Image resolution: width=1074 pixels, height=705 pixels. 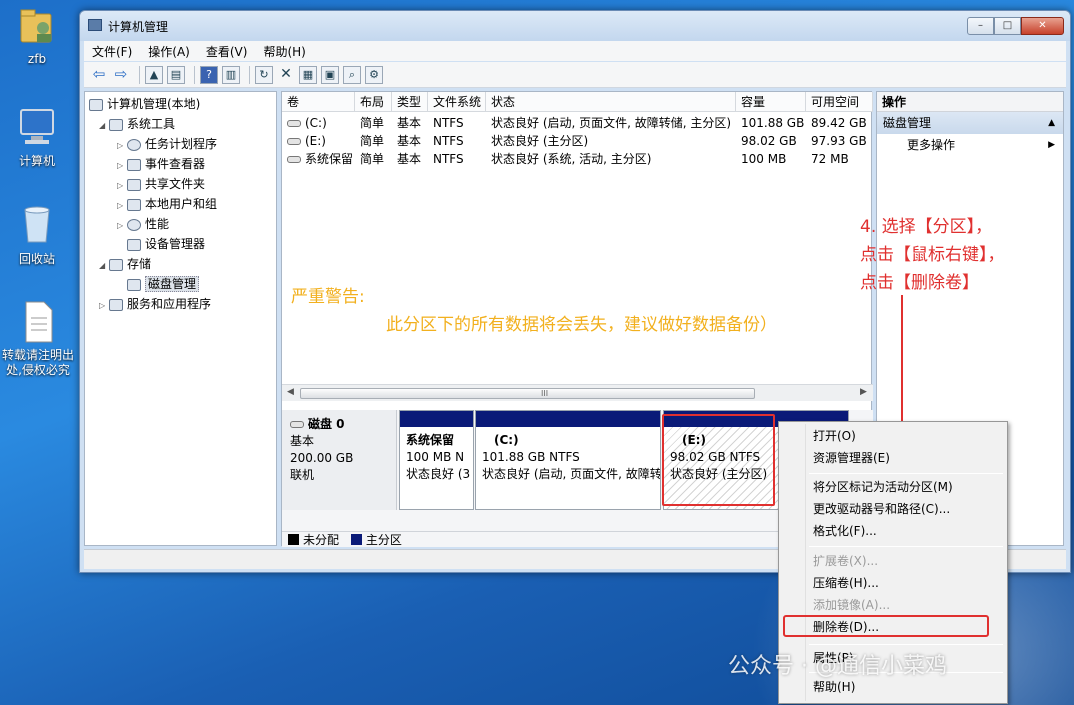 I want to click on tree-item-event-viewer: ▷ 事件查看器, so click(x=161, y=164).